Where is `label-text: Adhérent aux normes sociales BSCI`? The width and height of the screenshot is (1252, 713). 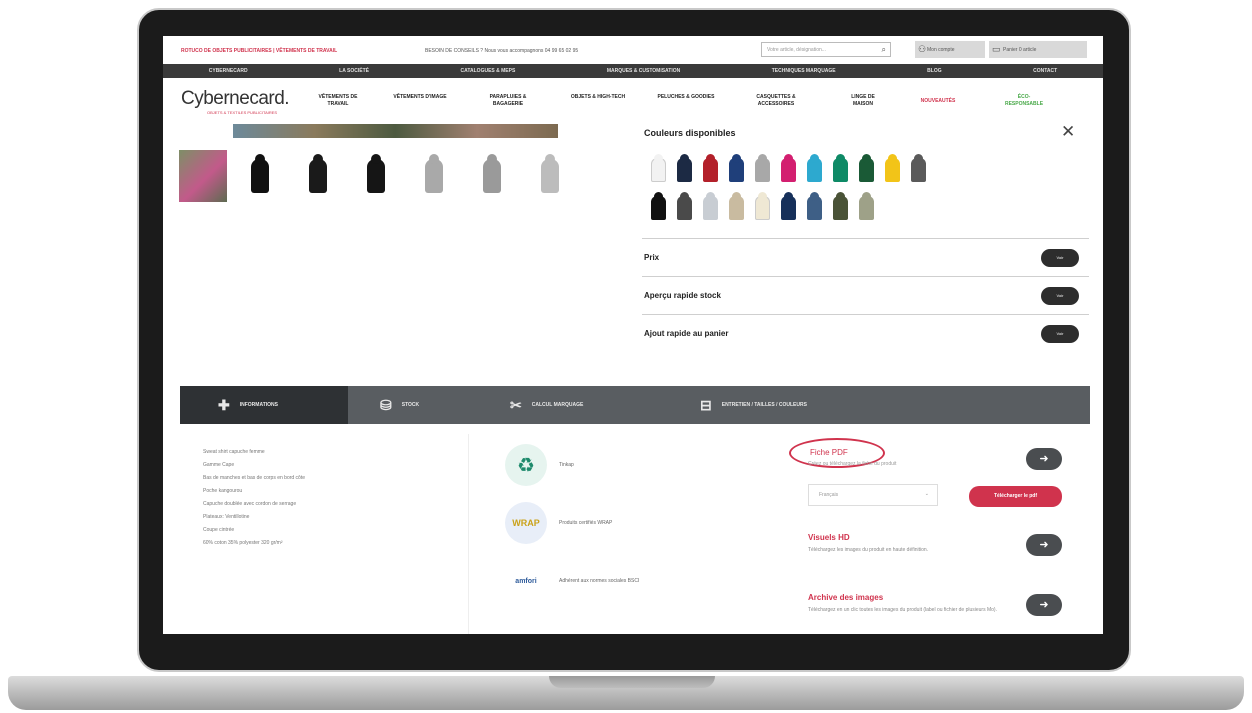 label-text: Adhérent aux normes sociales BSCI is located at coordinates (599, 581).